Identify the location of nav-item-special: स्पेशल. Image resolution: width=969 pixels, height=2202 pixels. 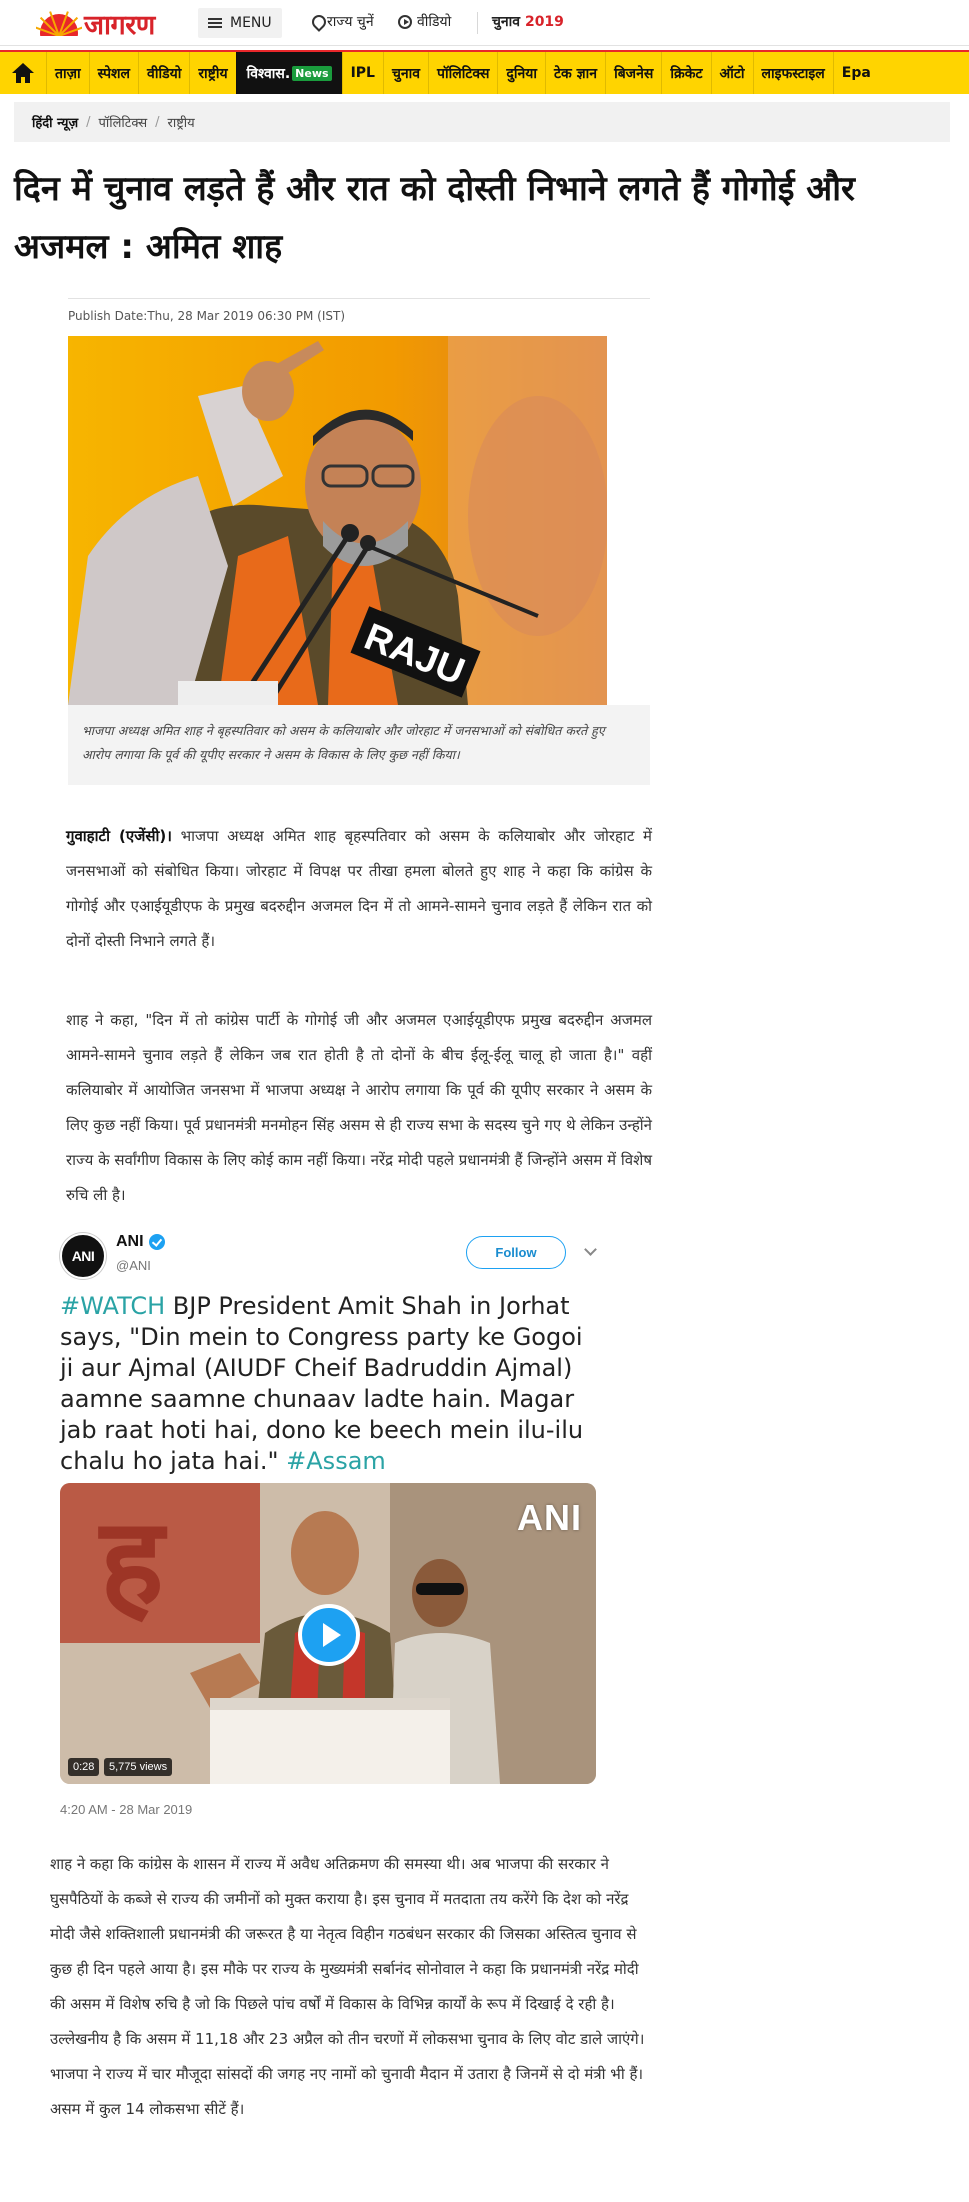
(113, 73).